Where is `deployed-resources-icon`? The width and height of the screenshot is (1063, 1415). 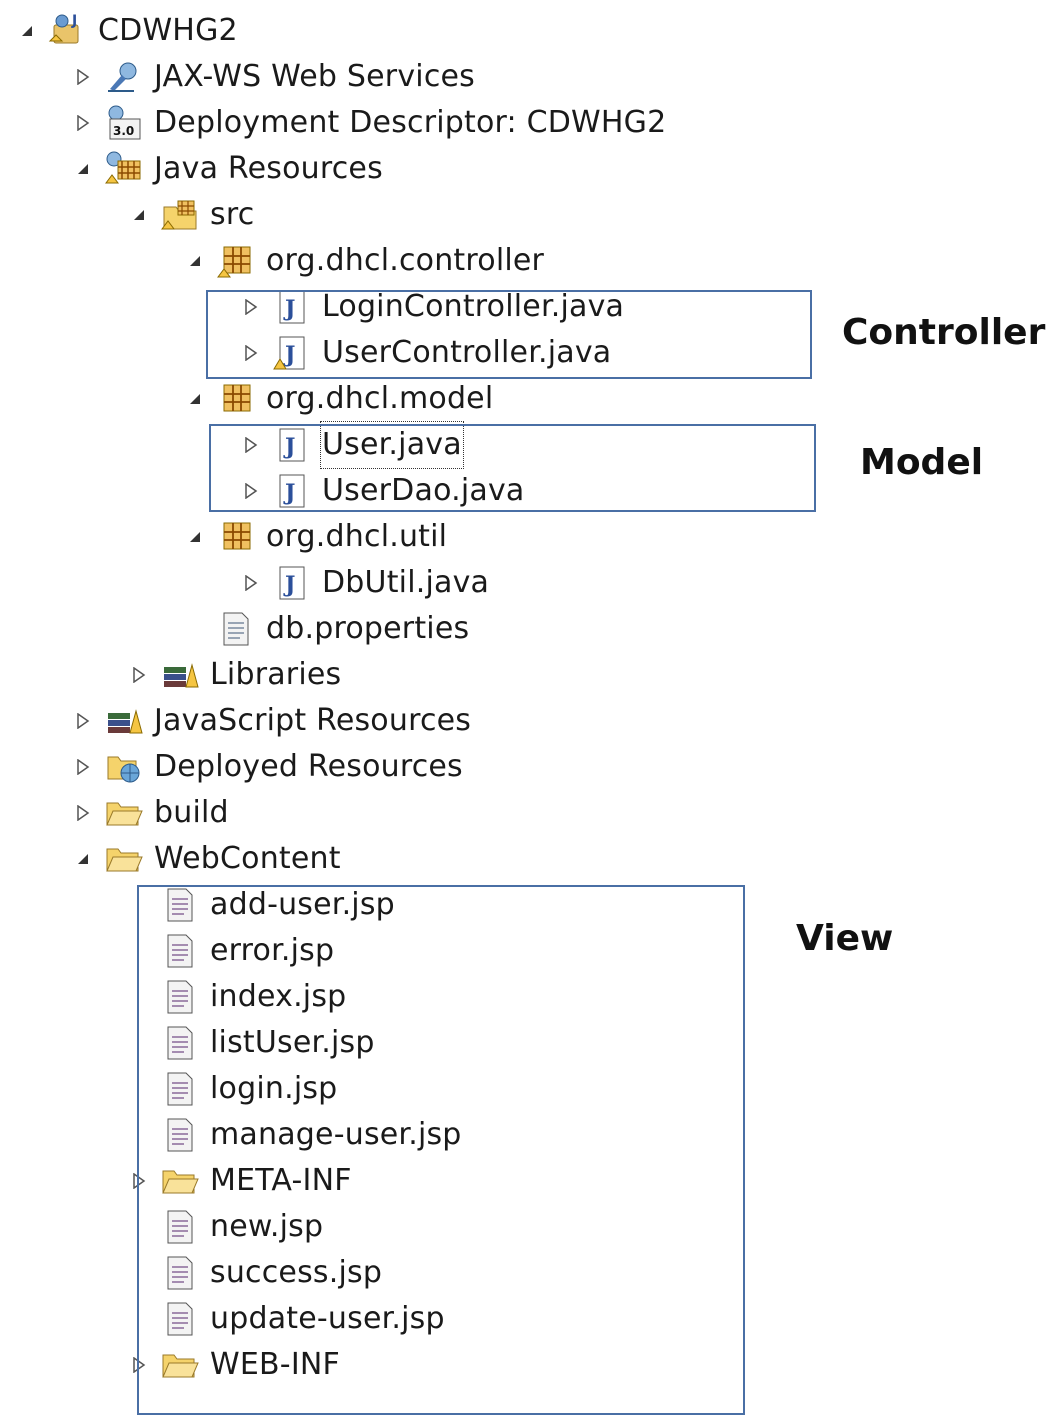
deployed-resources-icon is located at coordinates (124, 767).